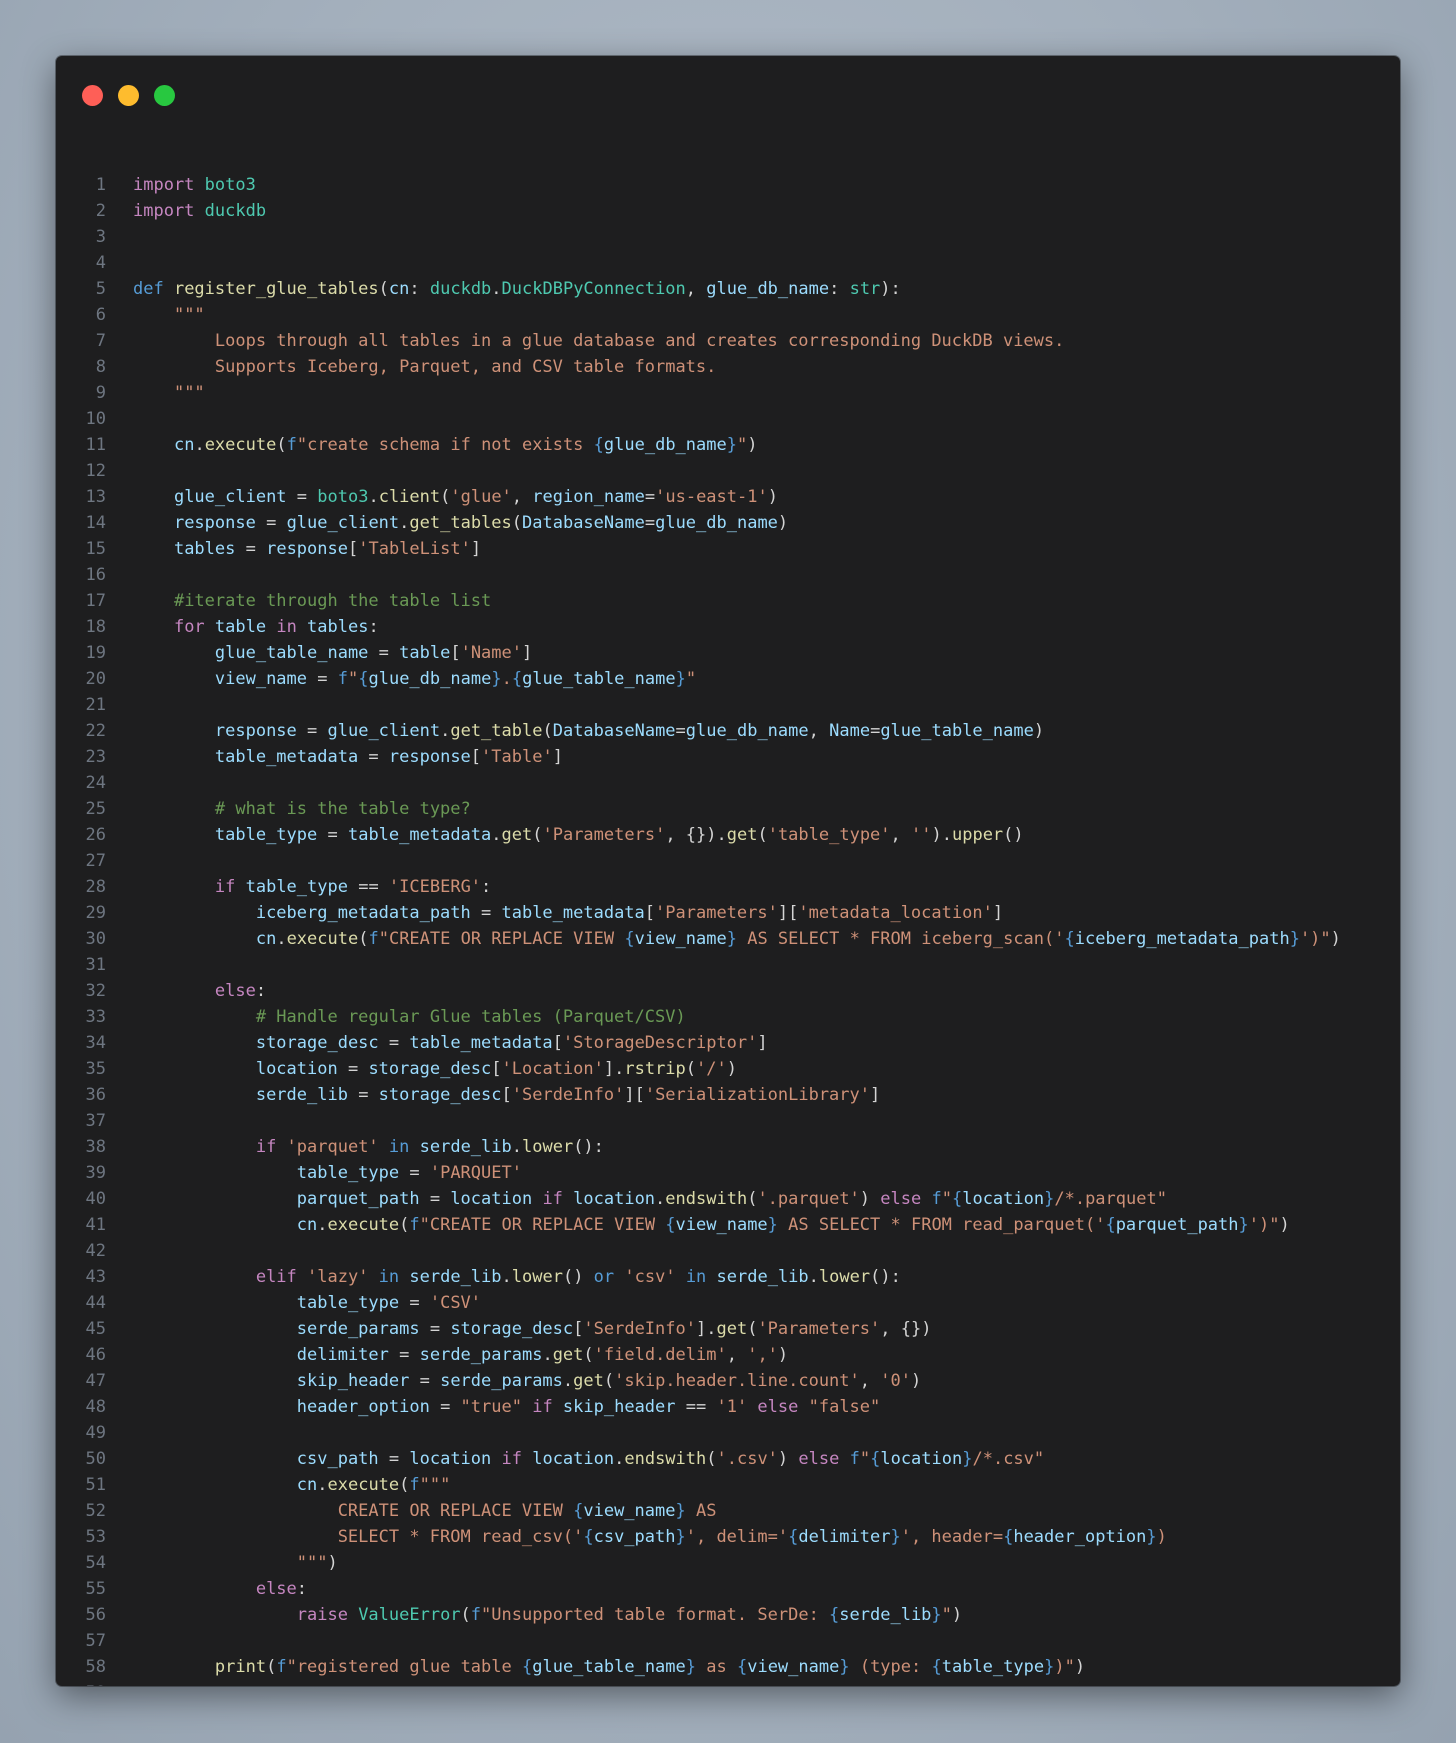  What do you see at coordinates (242, 627) in the screenshot?
I see `code-text: for table in tables:` at bounding box center [242, 627].